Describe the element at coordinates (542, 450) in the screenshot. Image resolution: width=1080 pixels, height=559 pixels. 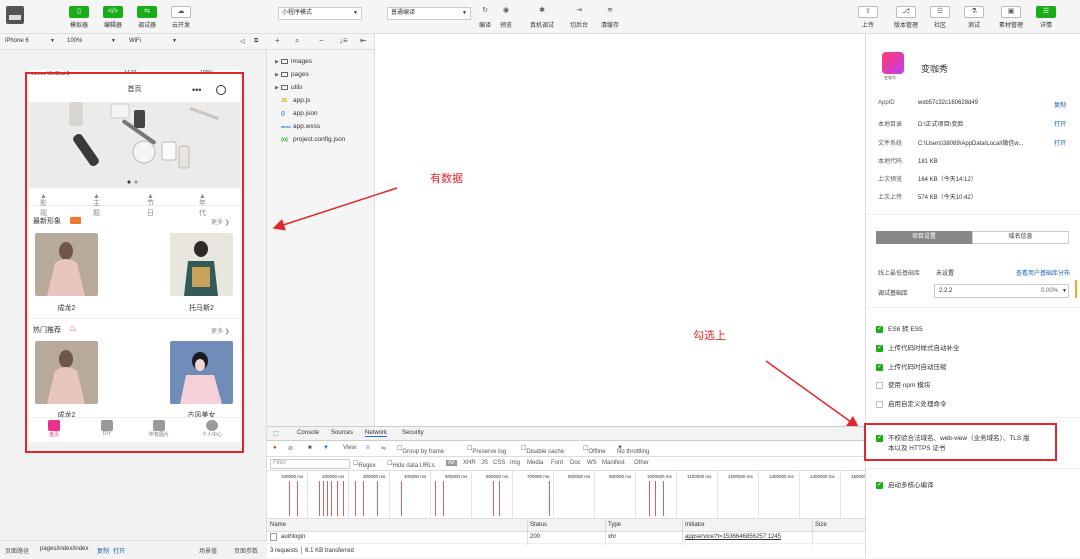
I see `disable-cache-checkbox: ☐ Disable cache` at that location.